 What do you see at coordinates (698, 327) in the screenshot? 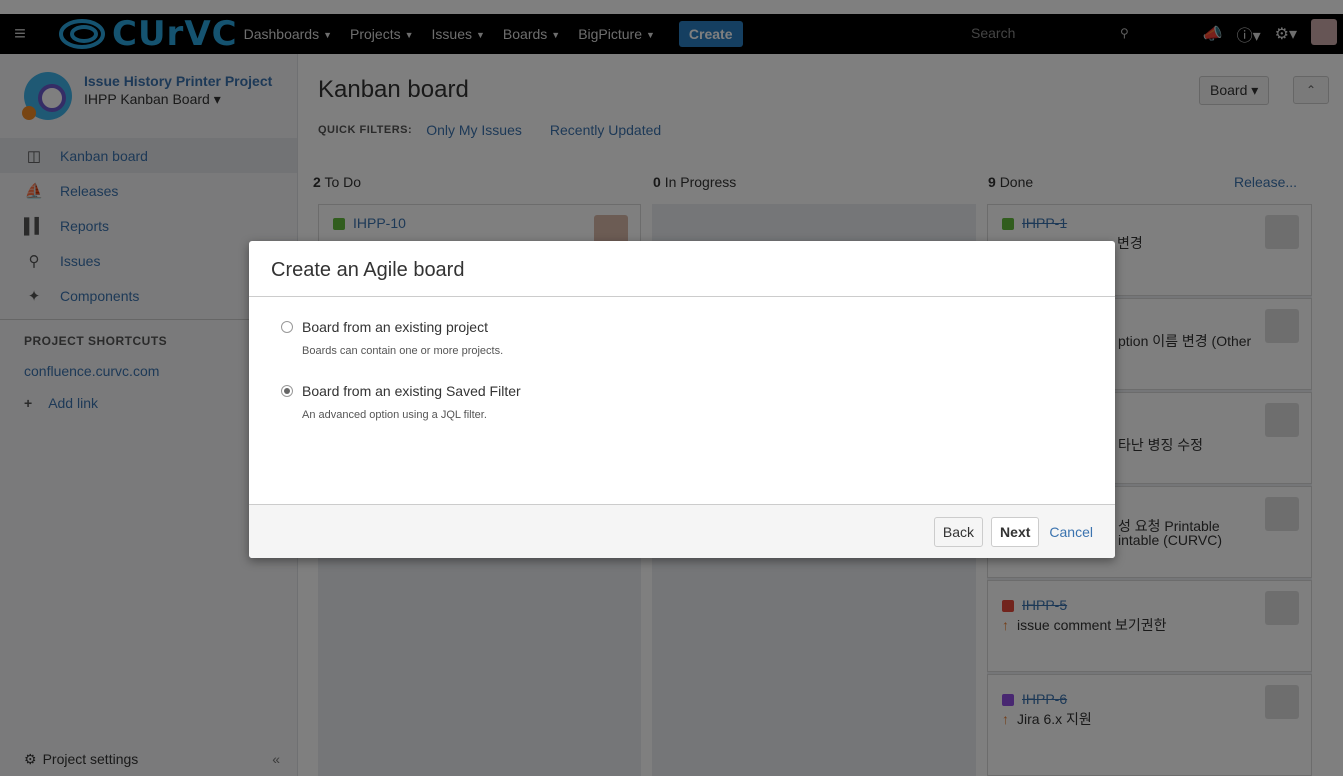
I see `option-existing-project: Board from an existing project` at bounding box center [698, 327].